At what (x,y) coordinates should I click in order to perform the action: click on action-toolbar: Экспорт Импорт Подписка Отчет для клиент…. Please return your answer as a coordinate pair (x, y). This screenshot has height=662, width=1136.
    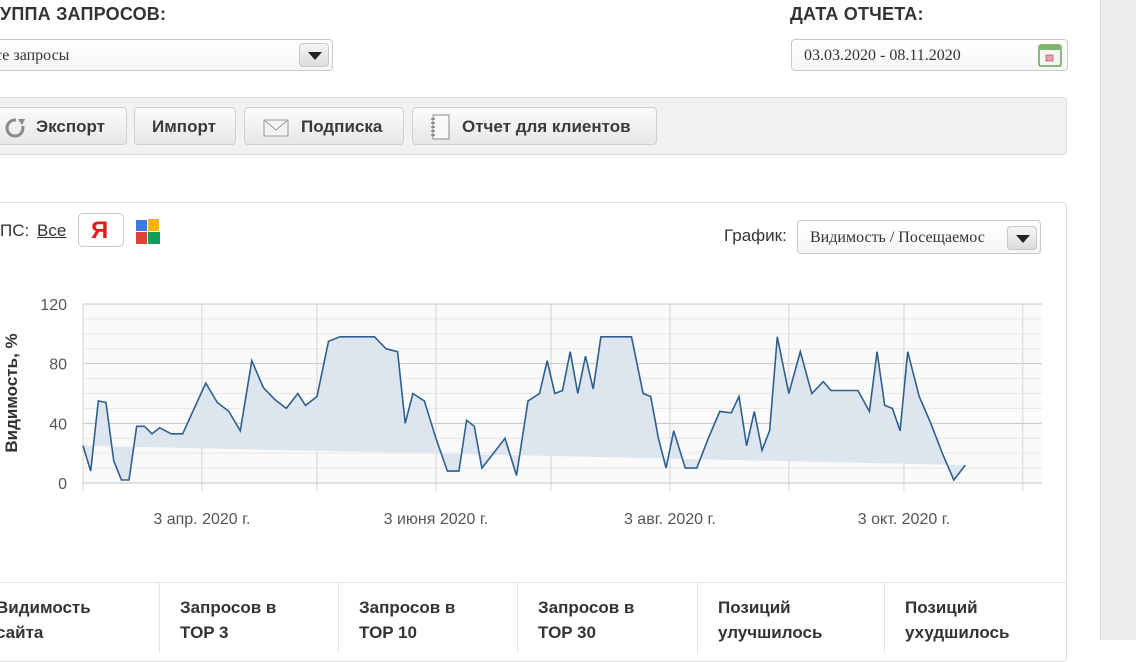
    Looking at the image, I should click on (533, 126).